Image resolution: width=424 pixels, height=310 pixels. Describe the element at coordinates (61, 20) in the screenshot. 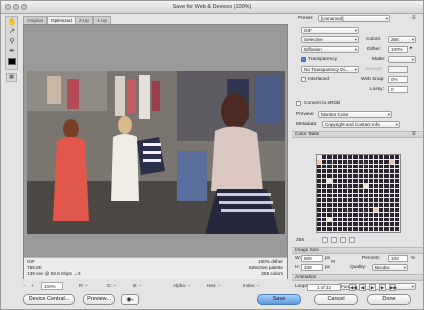

I see `tab-optimized: Optimized` at that location.